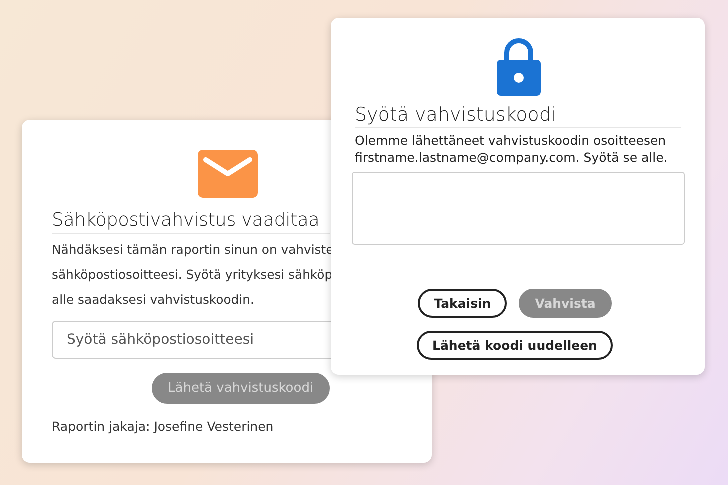  Describe the element at coordinates (463, 303) in the screenshot. I see `back-button: Takaisin` at that location.